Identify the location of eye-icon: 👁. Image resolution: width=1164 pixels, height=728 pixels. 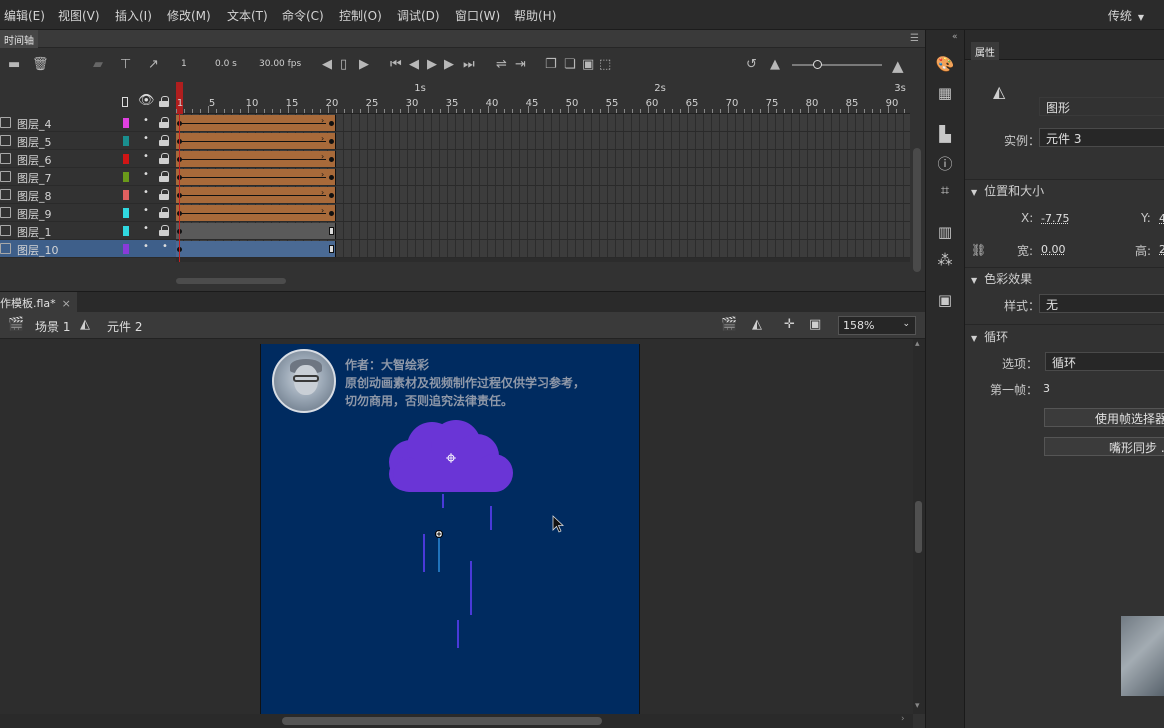
(146, 100).